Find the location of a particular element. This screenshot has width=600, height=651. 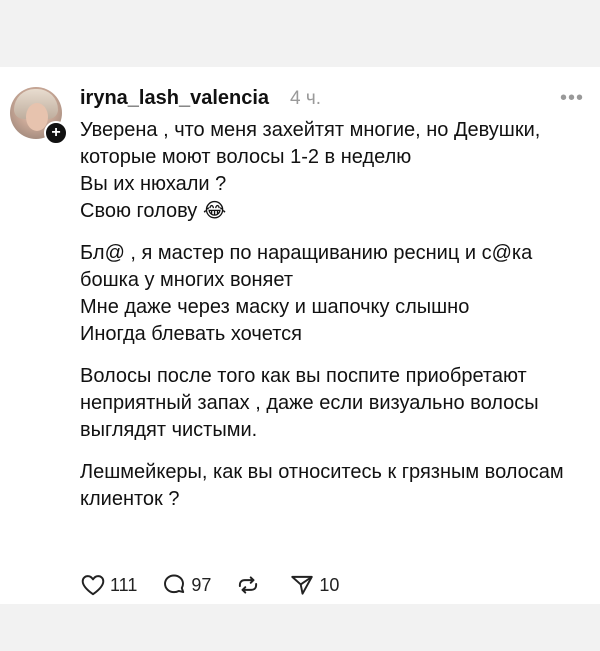

comment-bubble-icon is located at coordinates (174, 584).